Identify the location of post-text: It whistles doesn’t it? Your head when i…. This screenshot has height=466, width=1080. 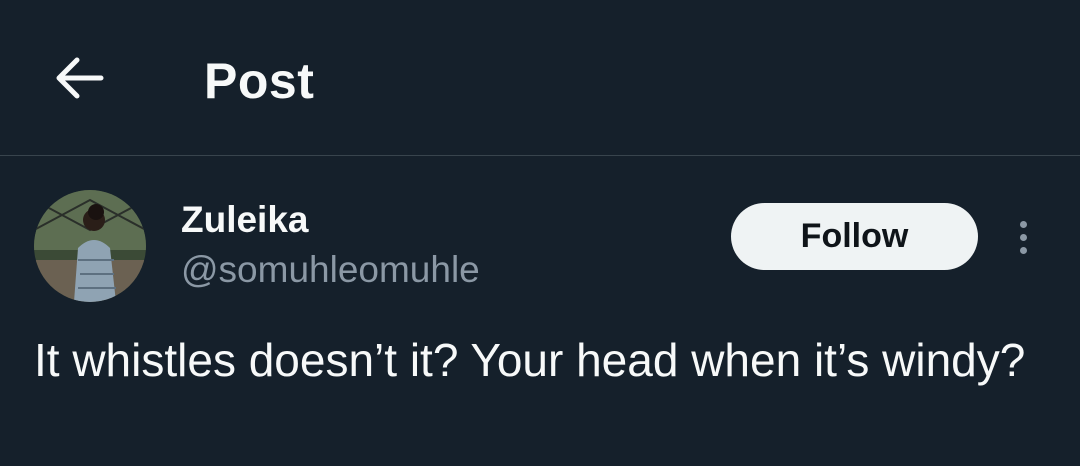
(530, 360).